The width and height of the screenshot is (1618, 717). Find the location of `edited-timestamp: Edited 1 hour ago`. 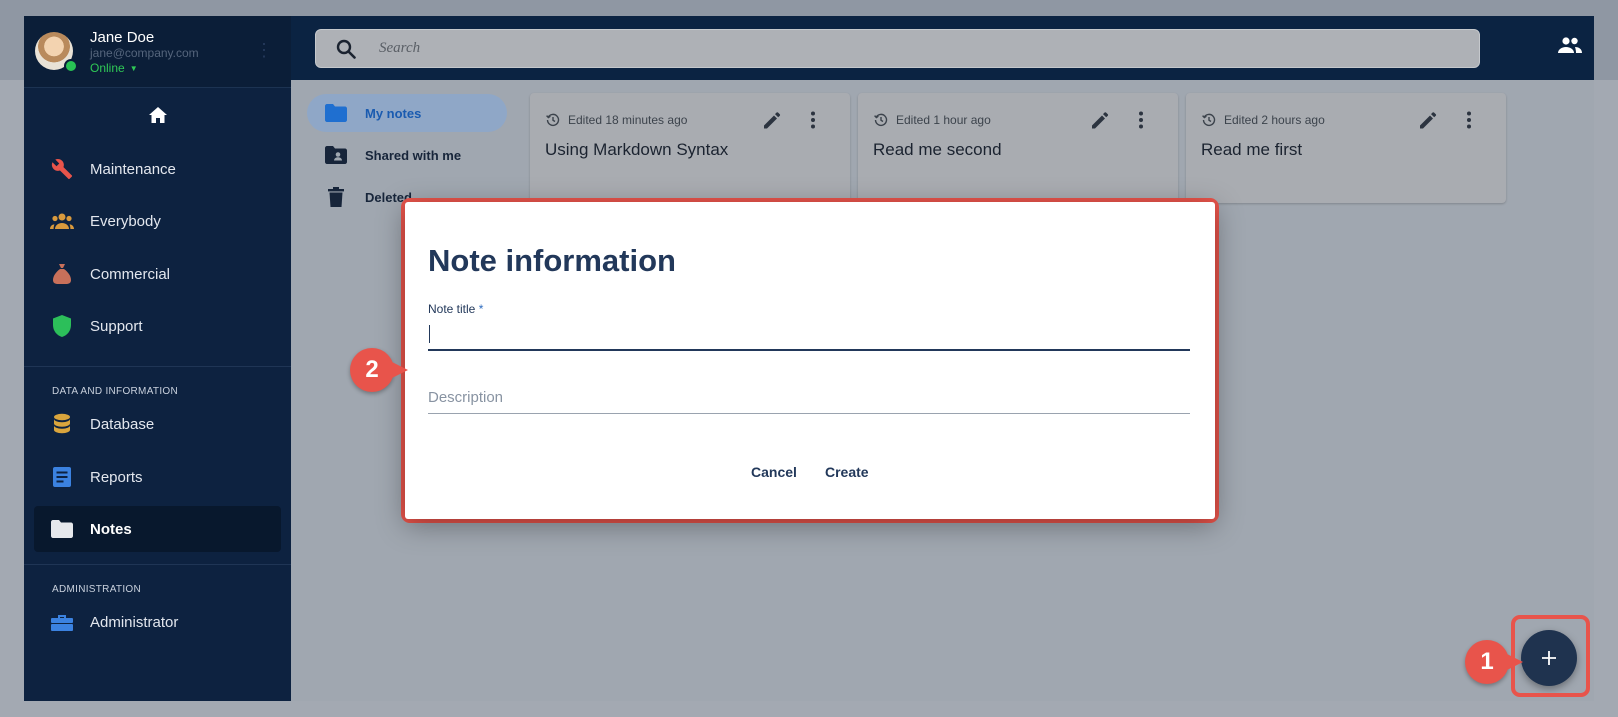

edited-timestamp: Edited 1 hour ago is located at coordinates (943, 120).